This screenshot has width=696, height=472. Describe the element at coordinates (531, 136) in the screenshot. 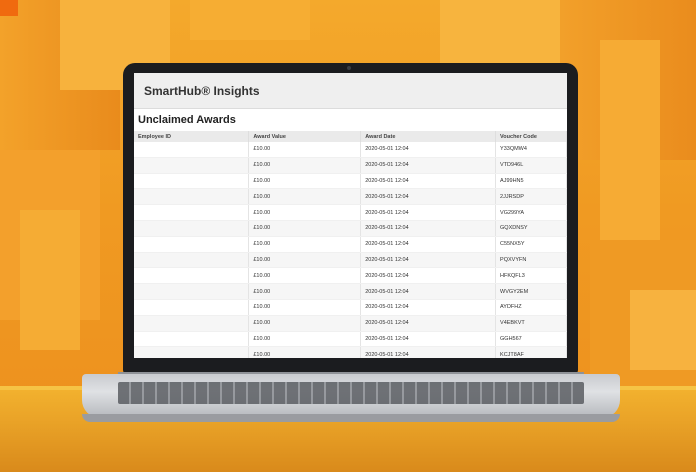

I see `column-header-voucher-code: Voucher Code` at that location.